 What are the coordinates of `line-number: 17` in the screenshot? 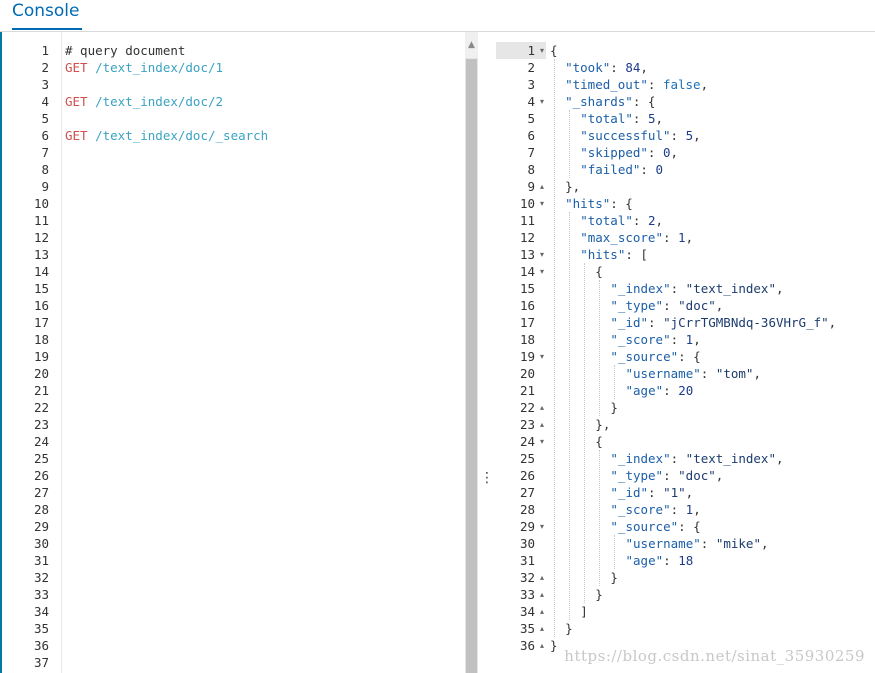 It's located at (527, 322).